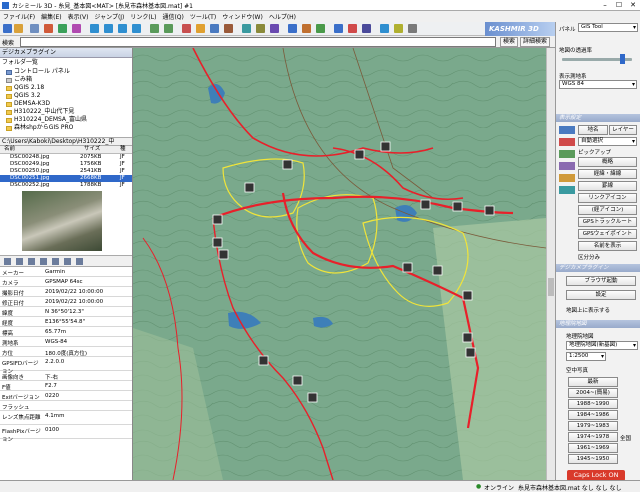 Image resolution: width=640 pixels, height=492 pixels. Describe the element at coordinates (384, 28) in the screenshot. I see `refresh-icon` at that location.